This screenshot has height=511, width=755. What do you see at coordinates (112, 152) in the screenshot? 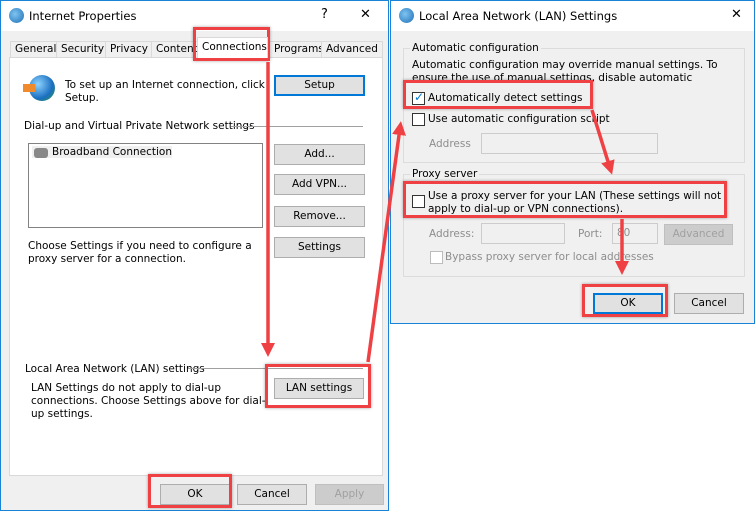
I see `connection-name: Broadband Connection` at bounding box center [112, 152].